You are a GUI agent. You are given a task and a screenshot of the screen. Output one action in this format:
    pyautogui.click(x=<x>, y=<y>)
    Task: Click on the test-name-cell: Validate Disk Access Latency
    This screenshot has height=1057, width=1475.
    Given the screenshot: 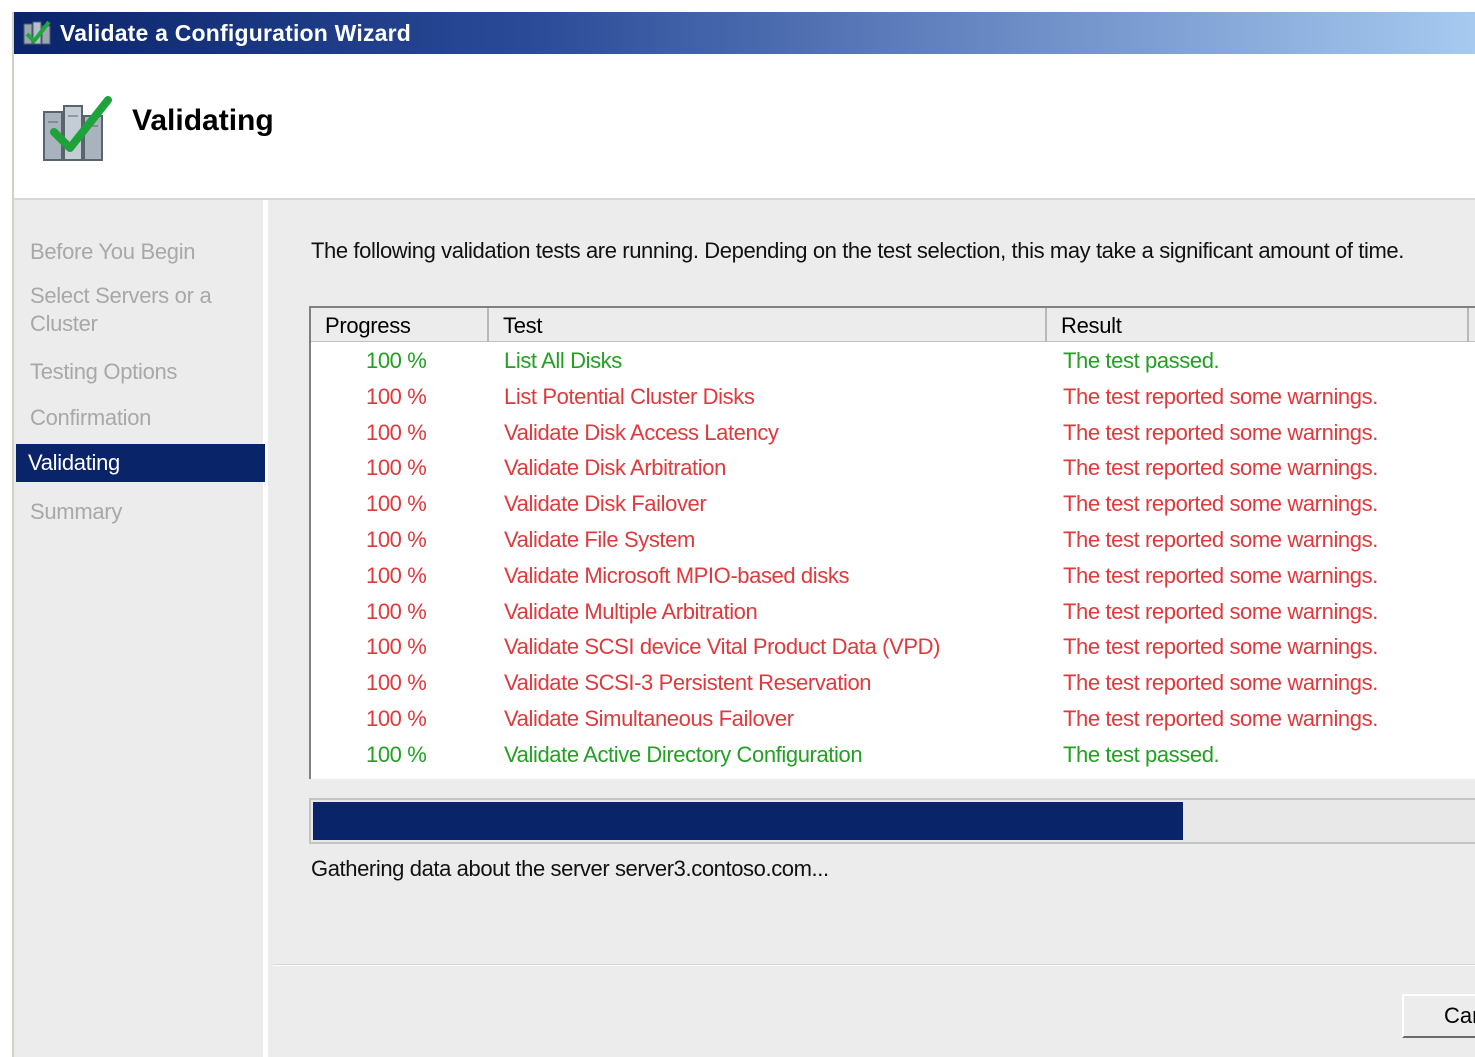 What is the action you would take?
    pyautogui.click(x=641, y=432)
    